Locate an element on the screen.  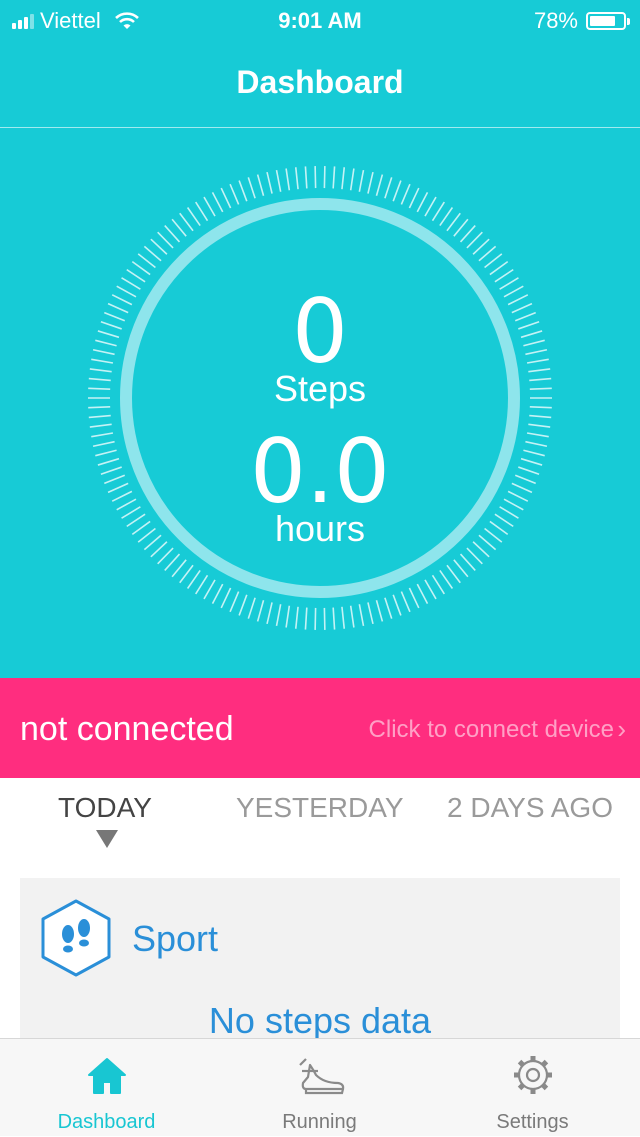
steps-value: 0 is located at coordinates (320, 332).